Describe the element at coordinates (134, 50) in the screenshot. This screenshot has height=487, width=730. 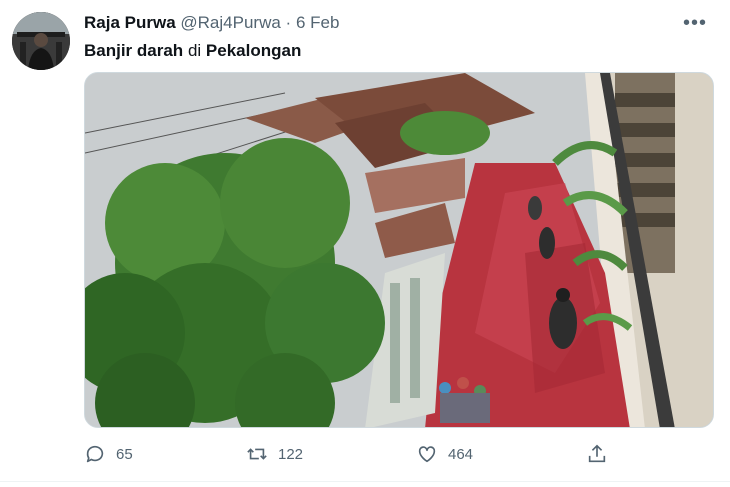
I see `tweet-text-part-1: Banjir darah` at that location.